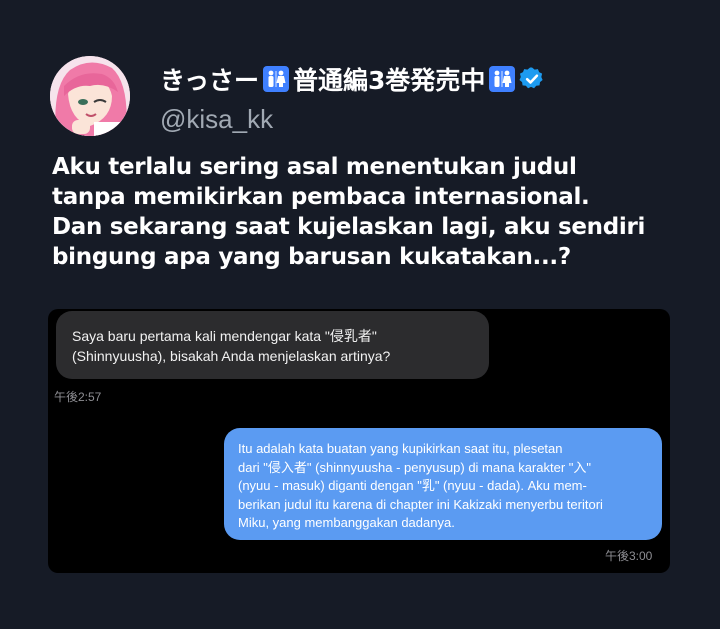  I want to click on avatar, so click(90, 96).